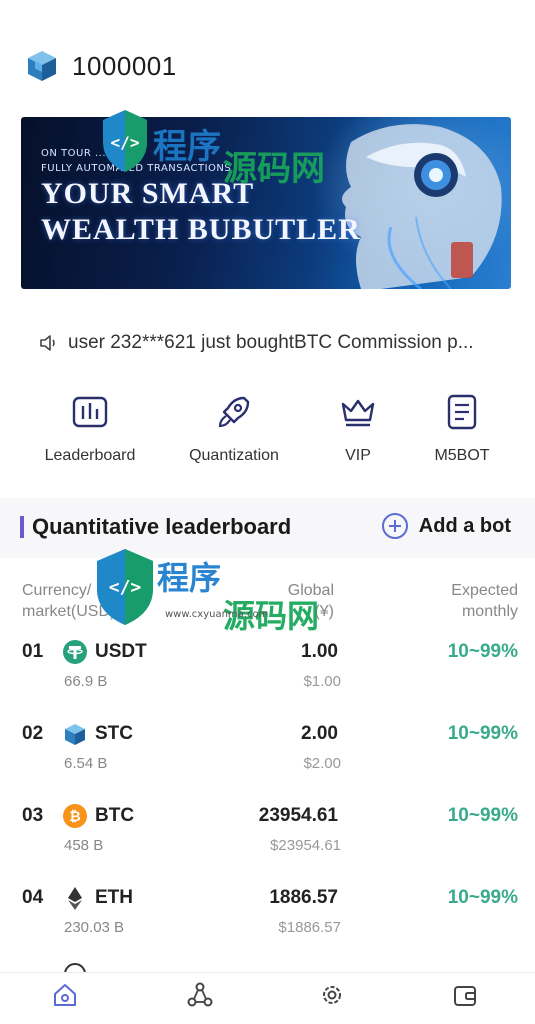 This screenshot has width=535, height=1024. What do you see at coordinates (86, 681) in the screenshot?
I see `coin-volume: 66.9 B` at bounding box center [86, 681].